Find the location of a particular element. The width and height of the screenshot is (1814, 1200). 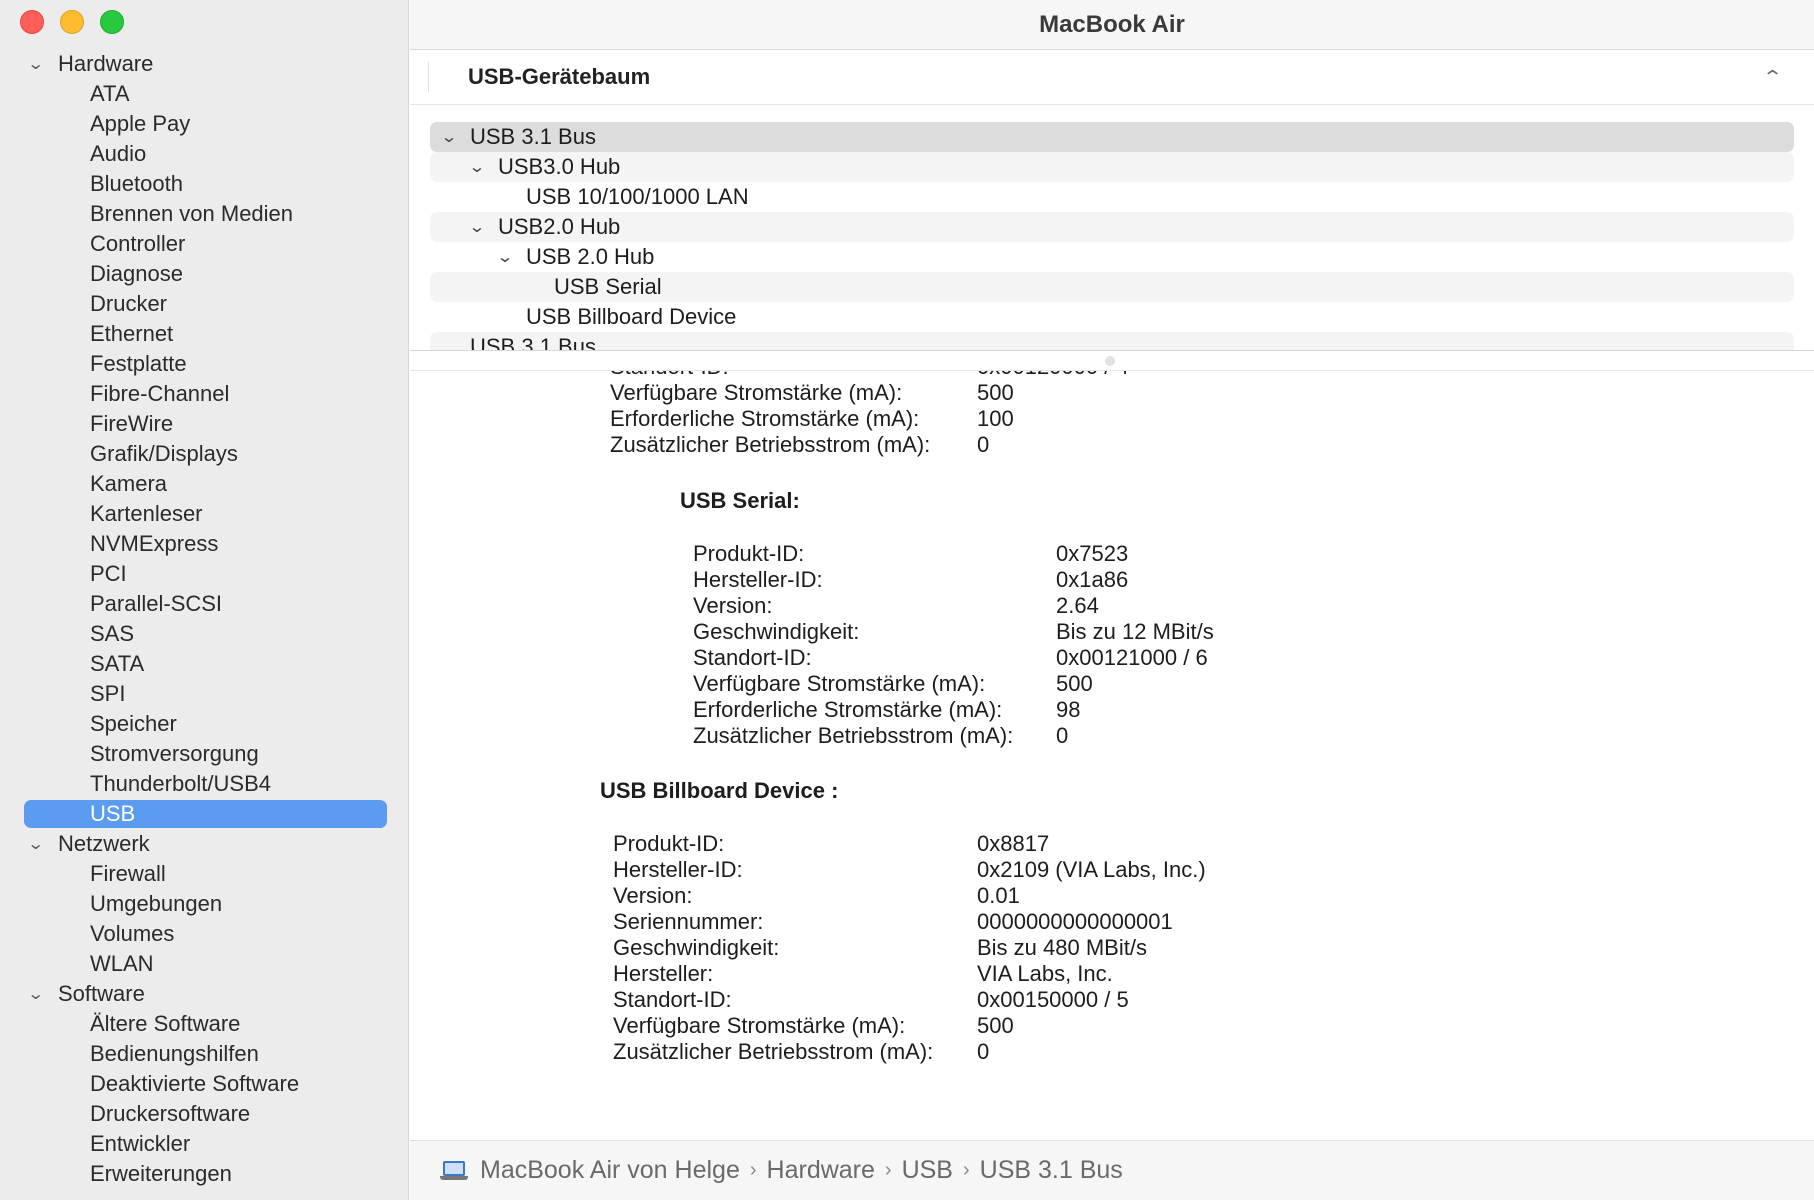

breadcrumb-item: MacBook Air von Helge is located at coordinates (610, 1170).